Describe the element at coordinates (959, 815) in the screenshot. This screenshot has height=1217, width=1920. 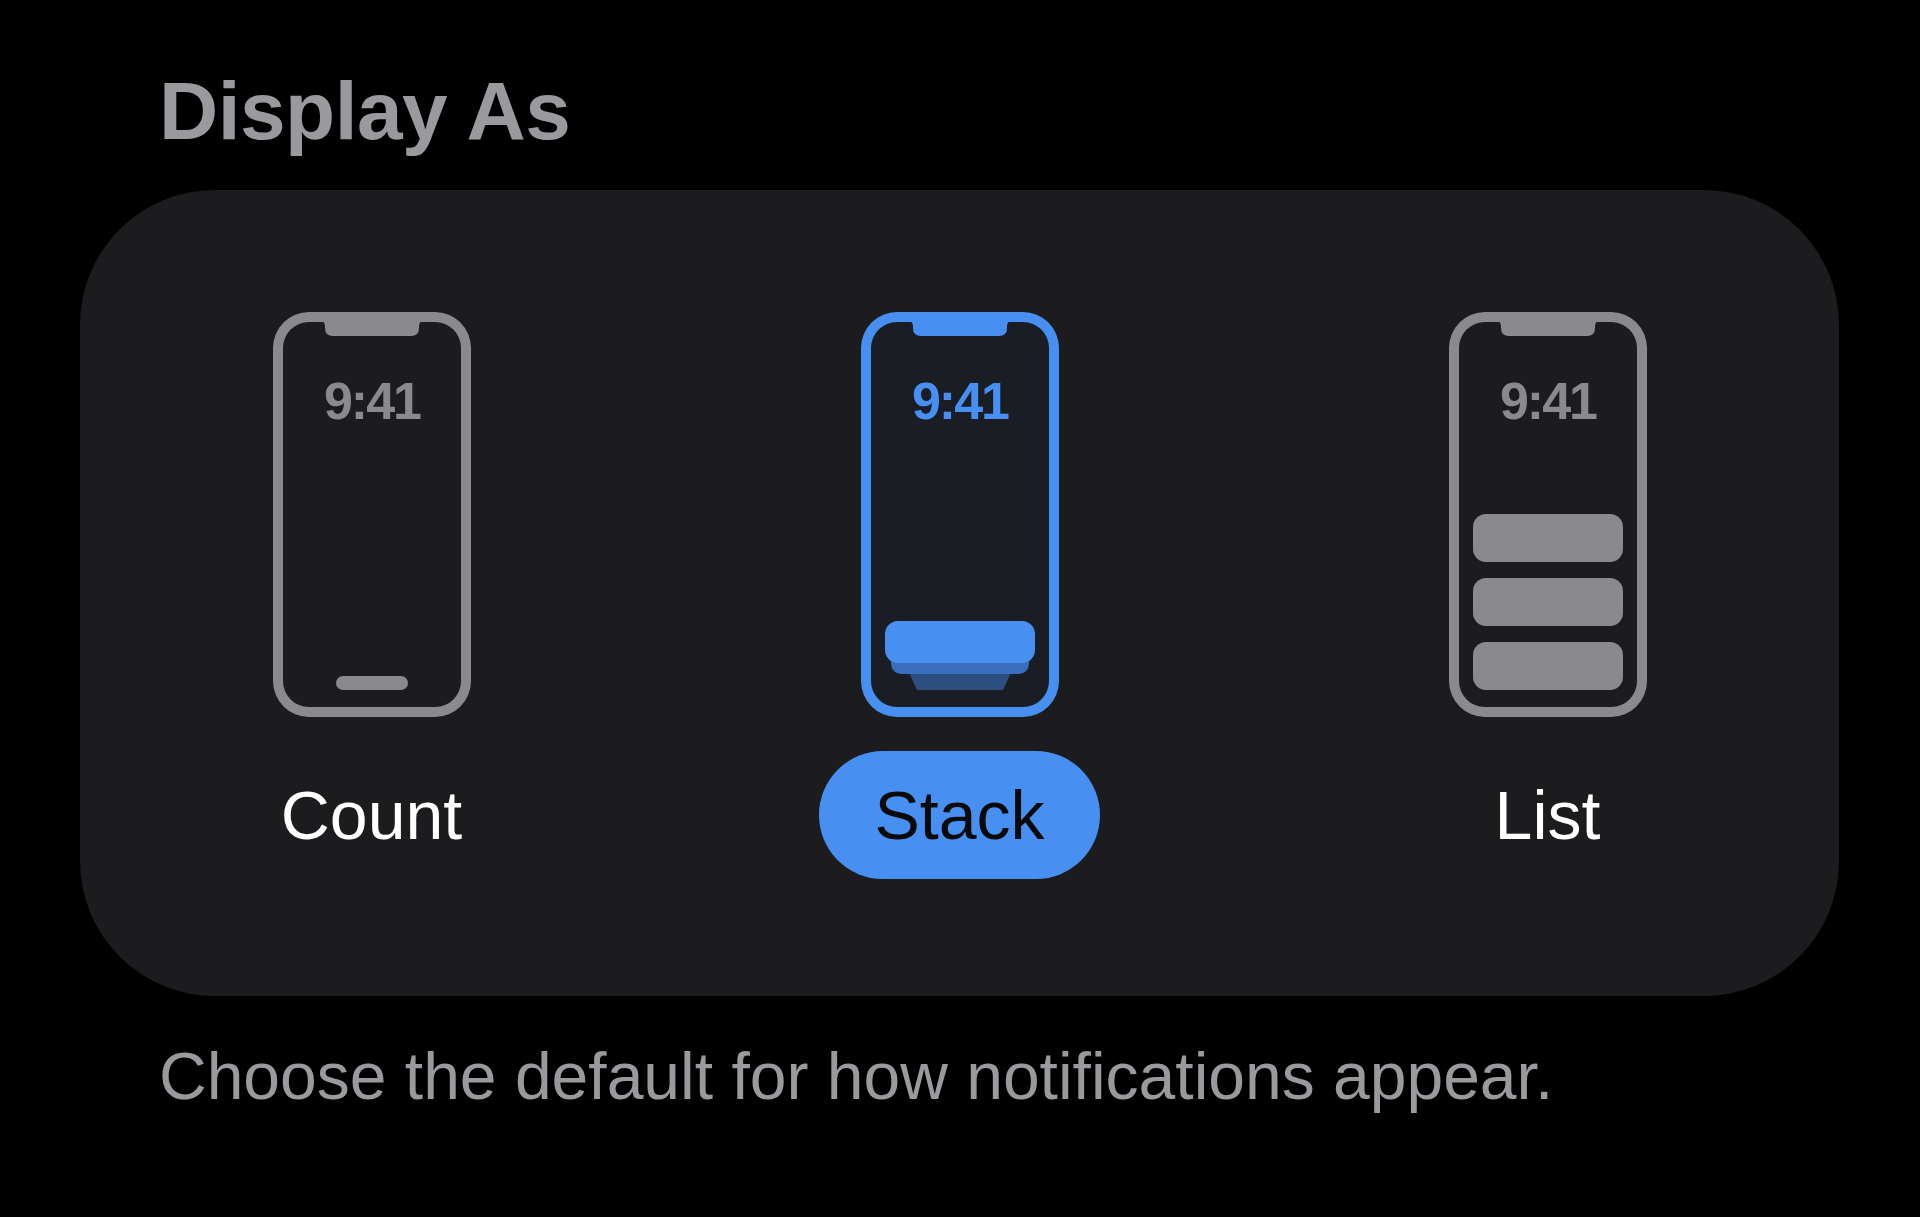
I see `option-button: Stack` at that location.